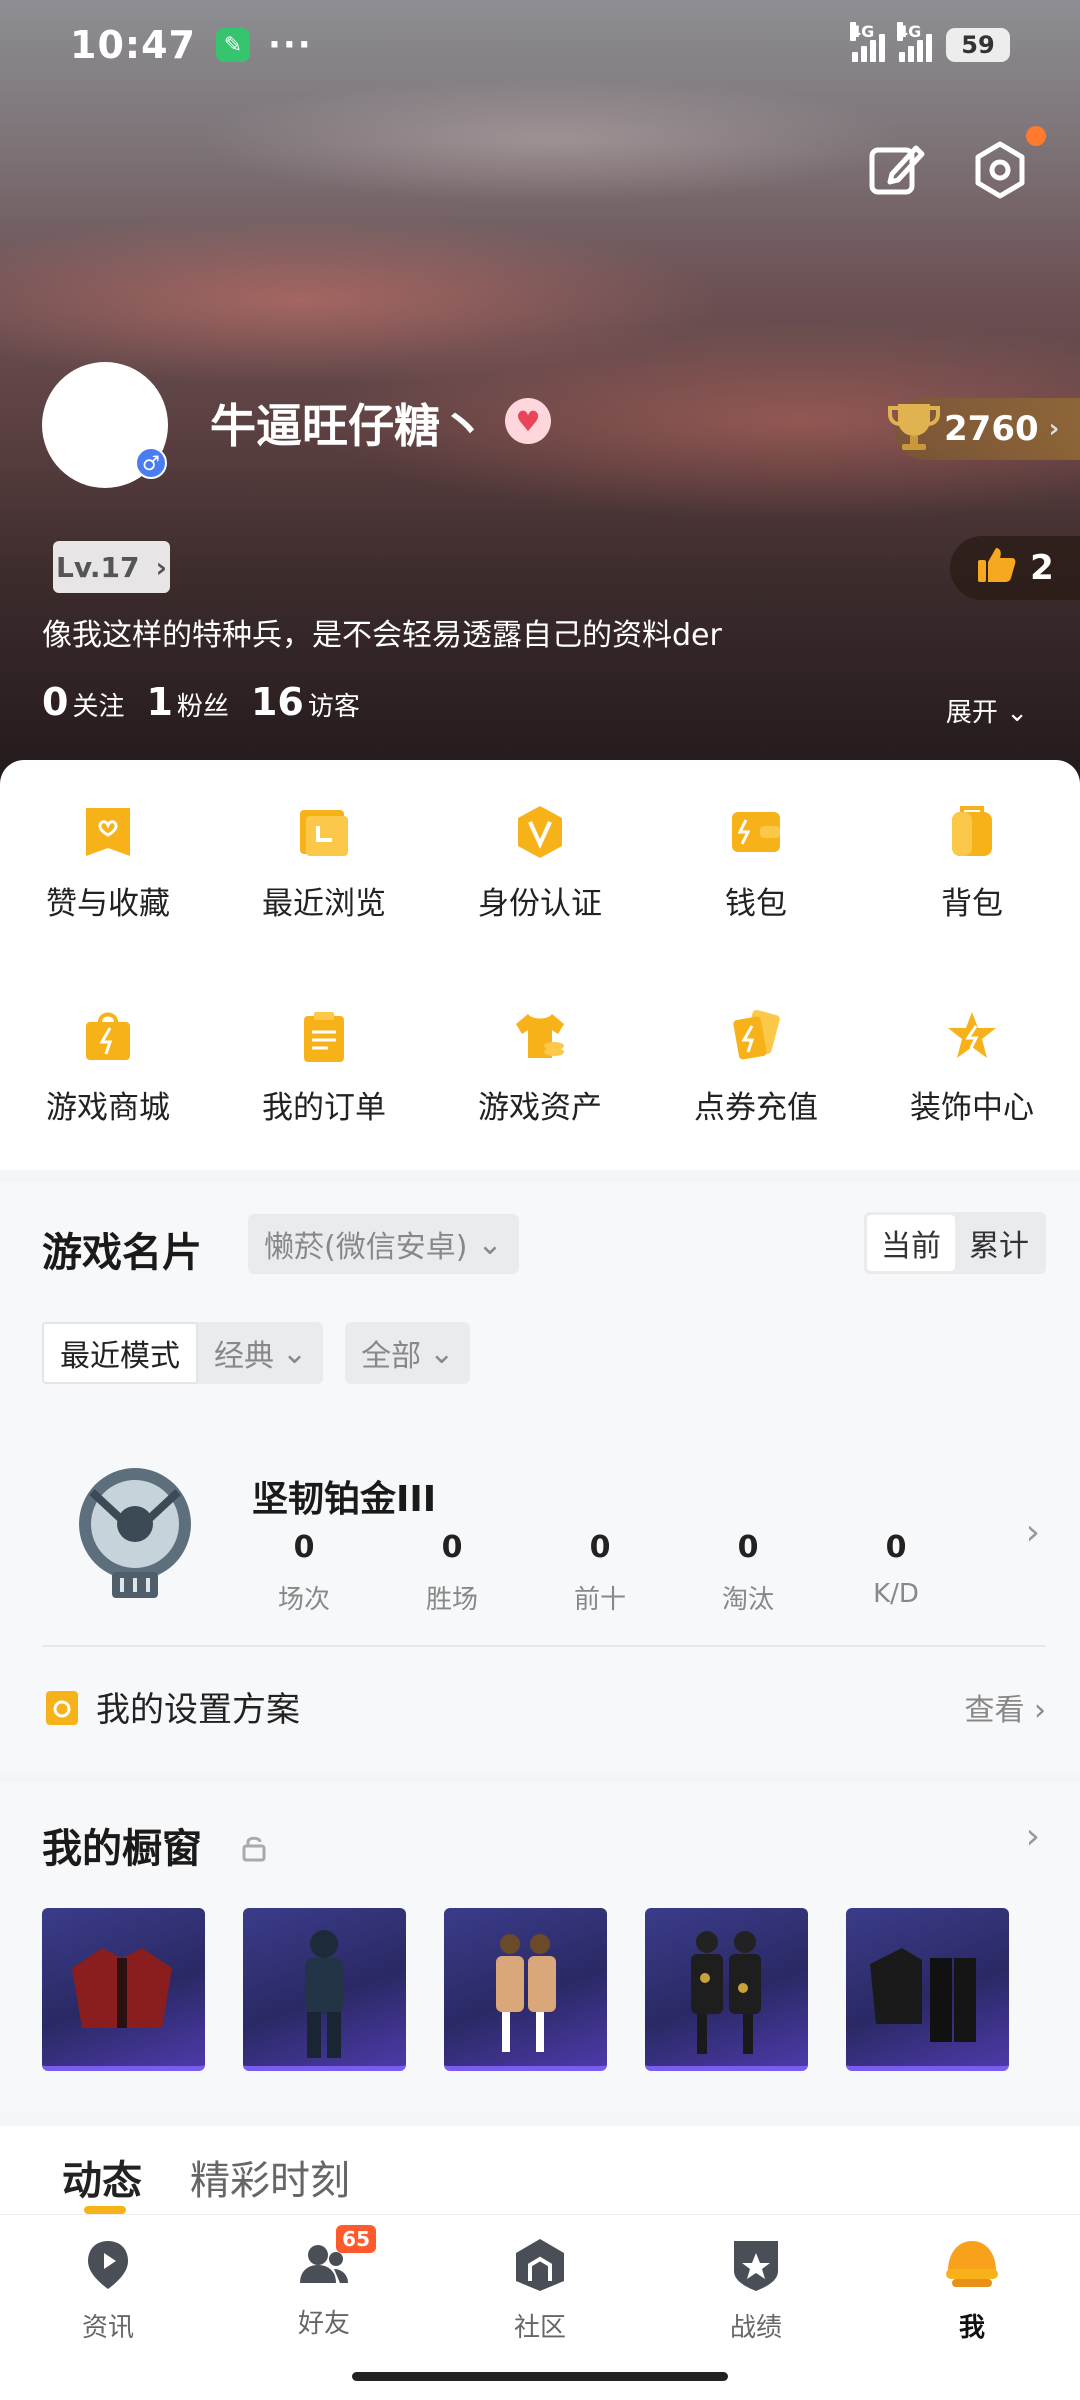 This screenshot has width=1080, height=2400. I want to click on verify-badge-icon, so click(540, 832).